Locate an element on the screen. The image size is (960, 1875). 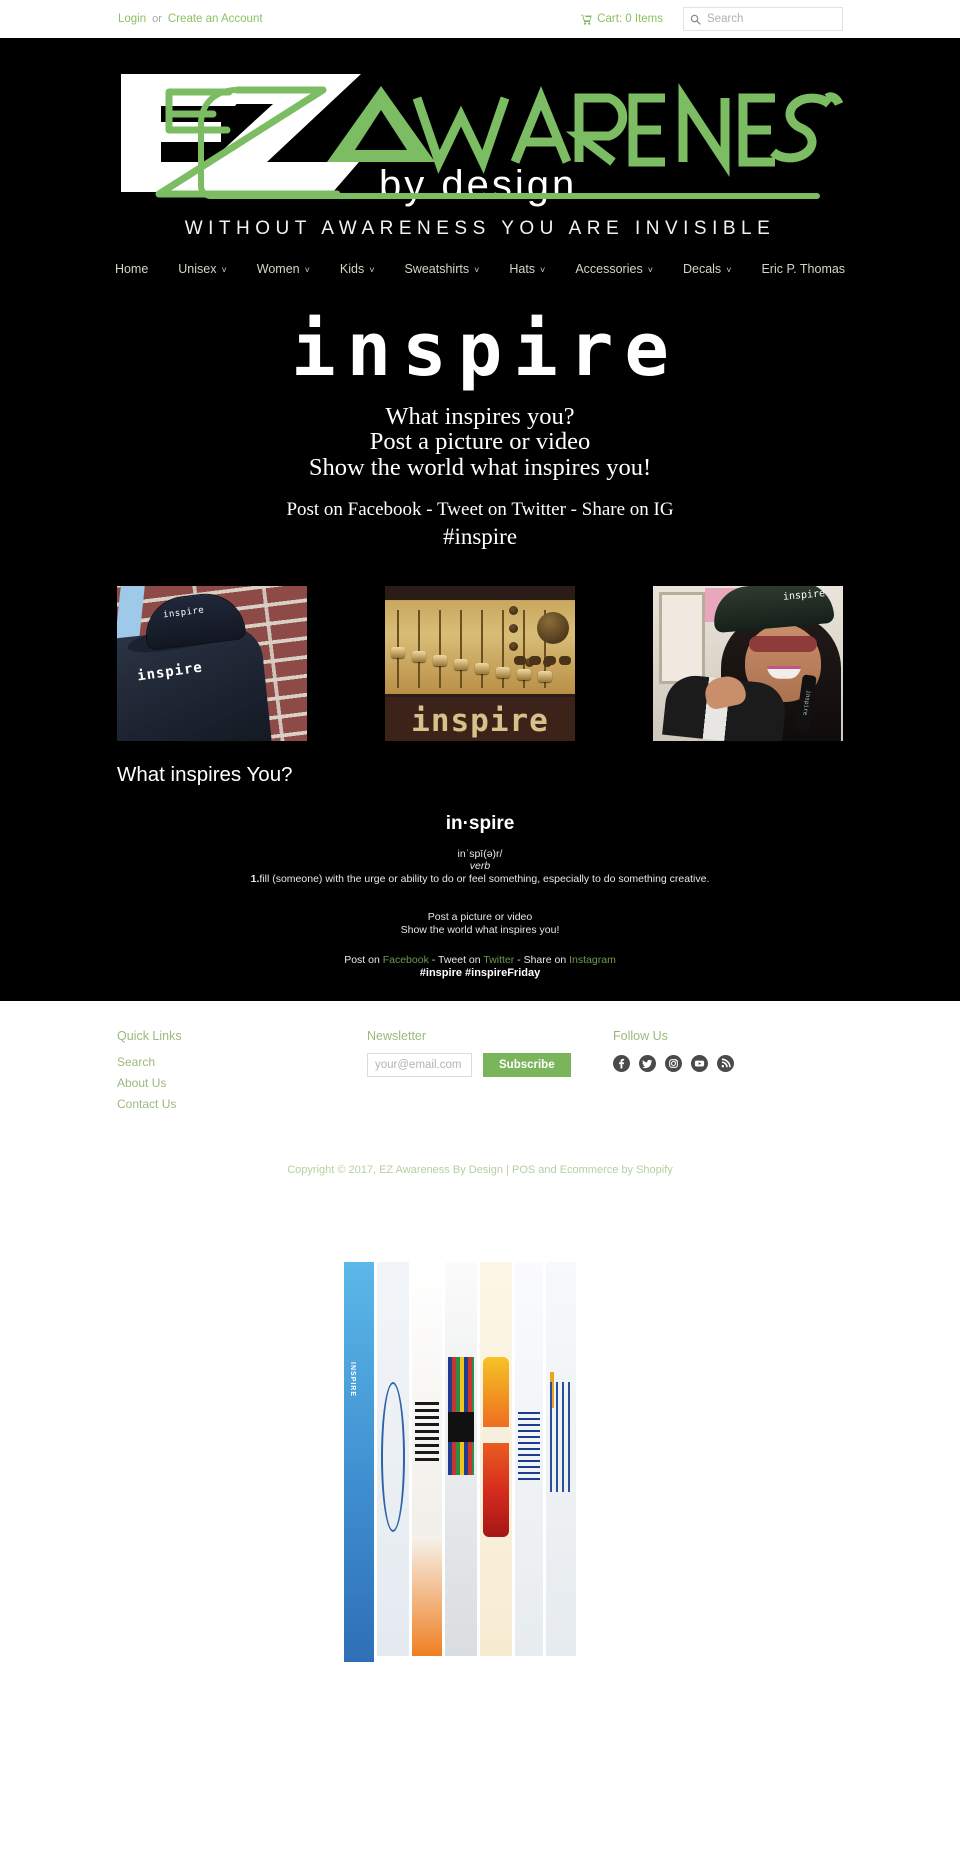
newsletter-form: Subscribe is located at coordinates (490, 1065).